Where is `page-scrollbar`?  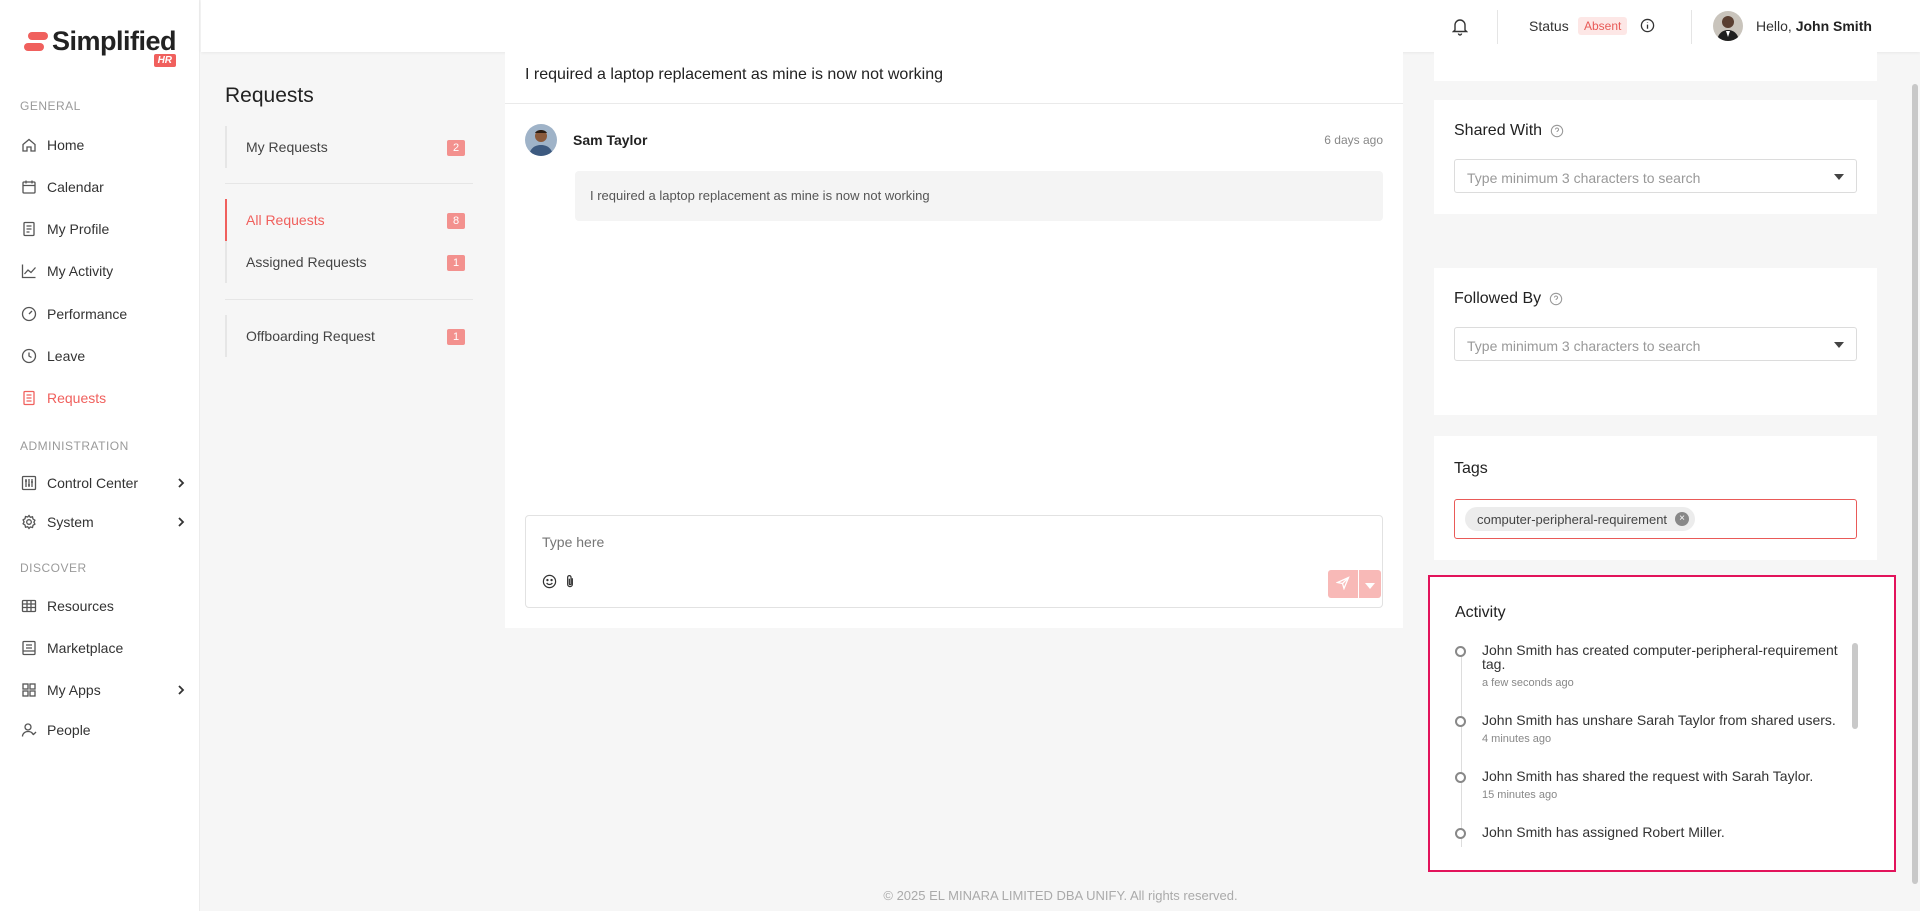
page-scrollbar is located at coordinates (1915, 484).